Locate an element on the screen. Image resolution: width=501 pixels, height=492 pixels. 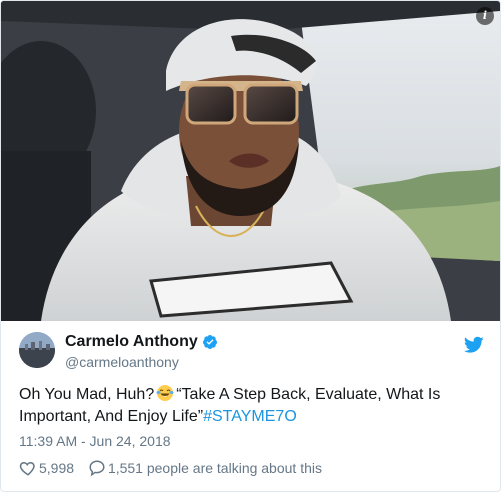
conversation-action: 1,551 people are talking about this is located at coordinates (205, 468).